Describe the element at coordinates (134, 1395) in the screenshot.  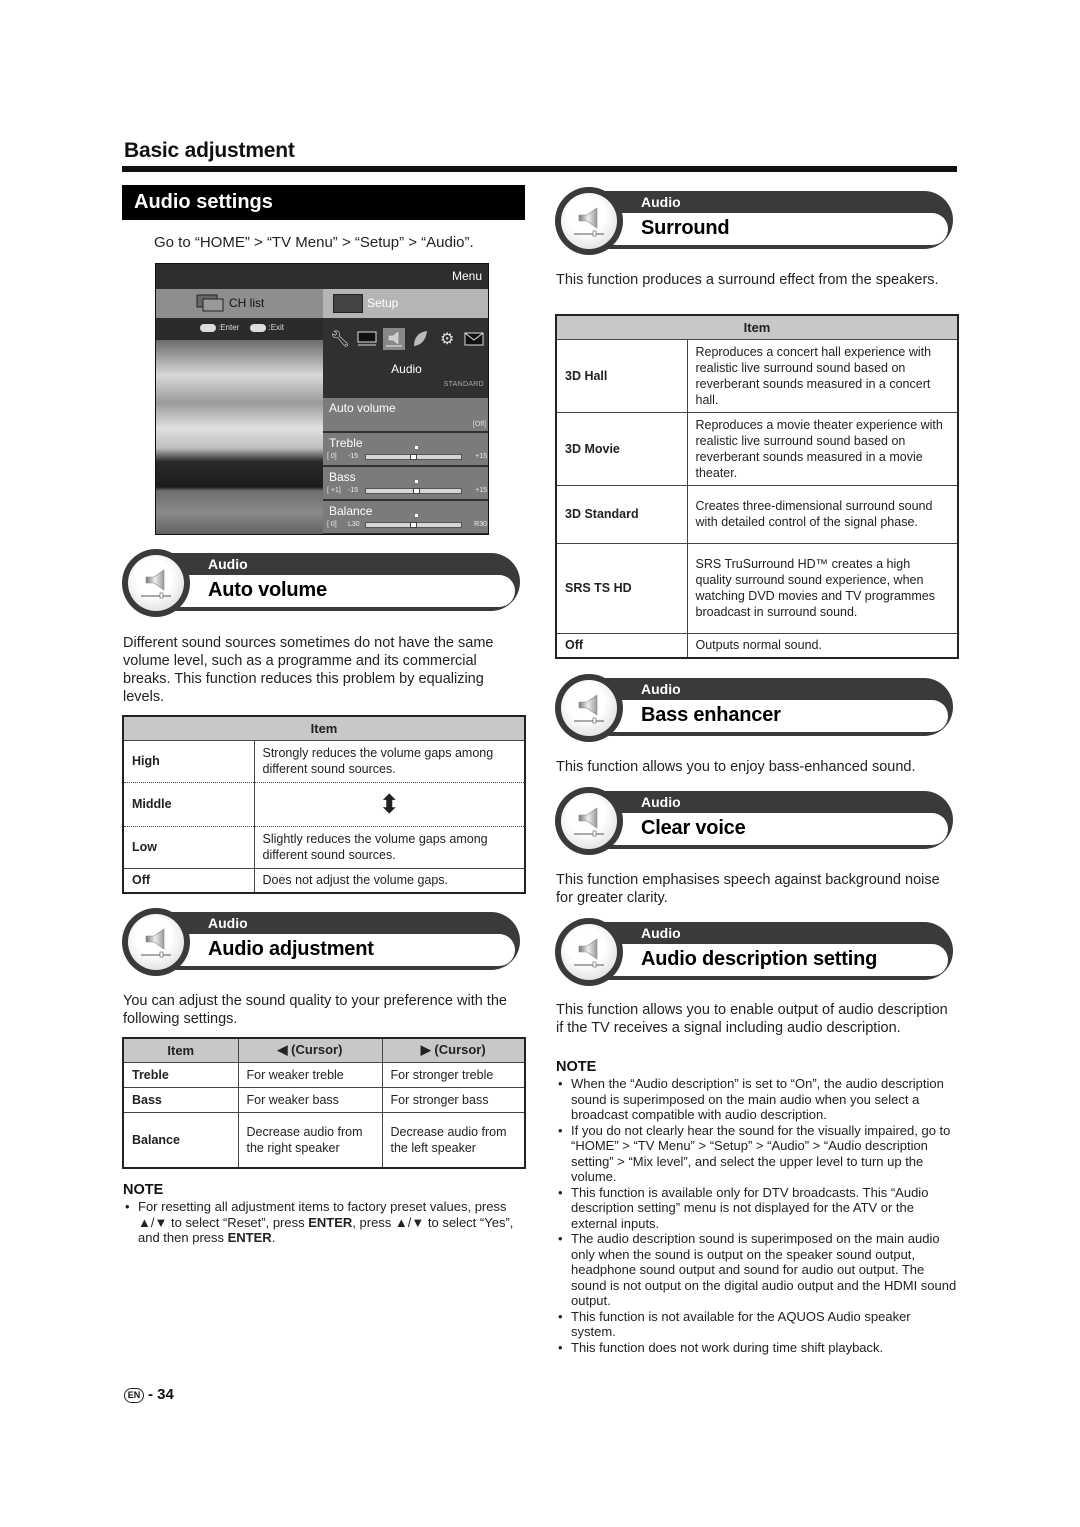
I see `language-badge: EN` at that location.